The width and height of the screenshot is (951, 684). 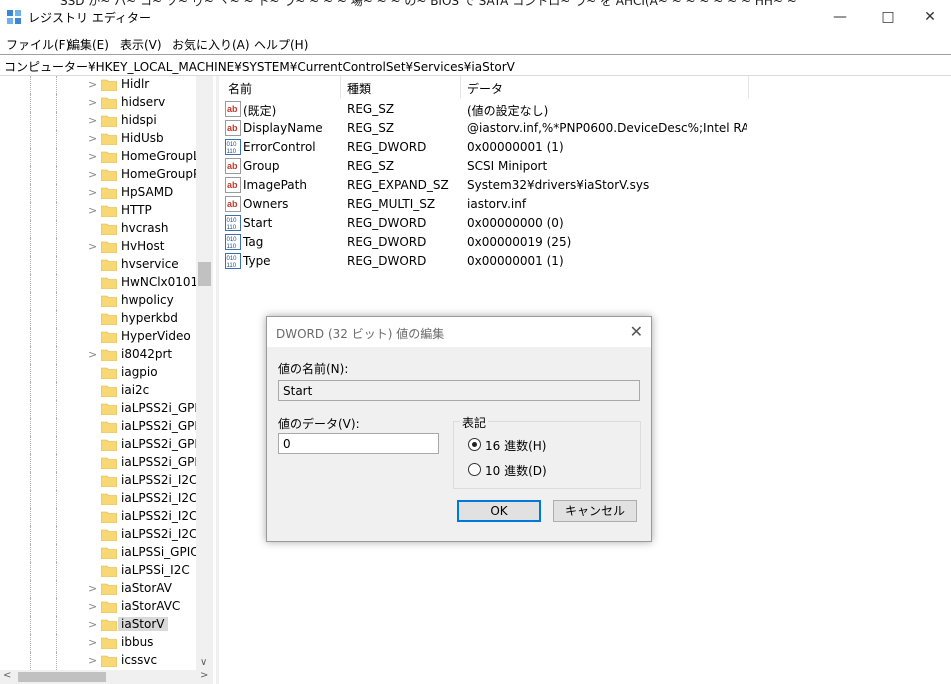 What do you see at coordinates (100, 481) in the screenshot?
I see `tree-item: iaLPSS2i_I2C` at bounding box center [100, 481].